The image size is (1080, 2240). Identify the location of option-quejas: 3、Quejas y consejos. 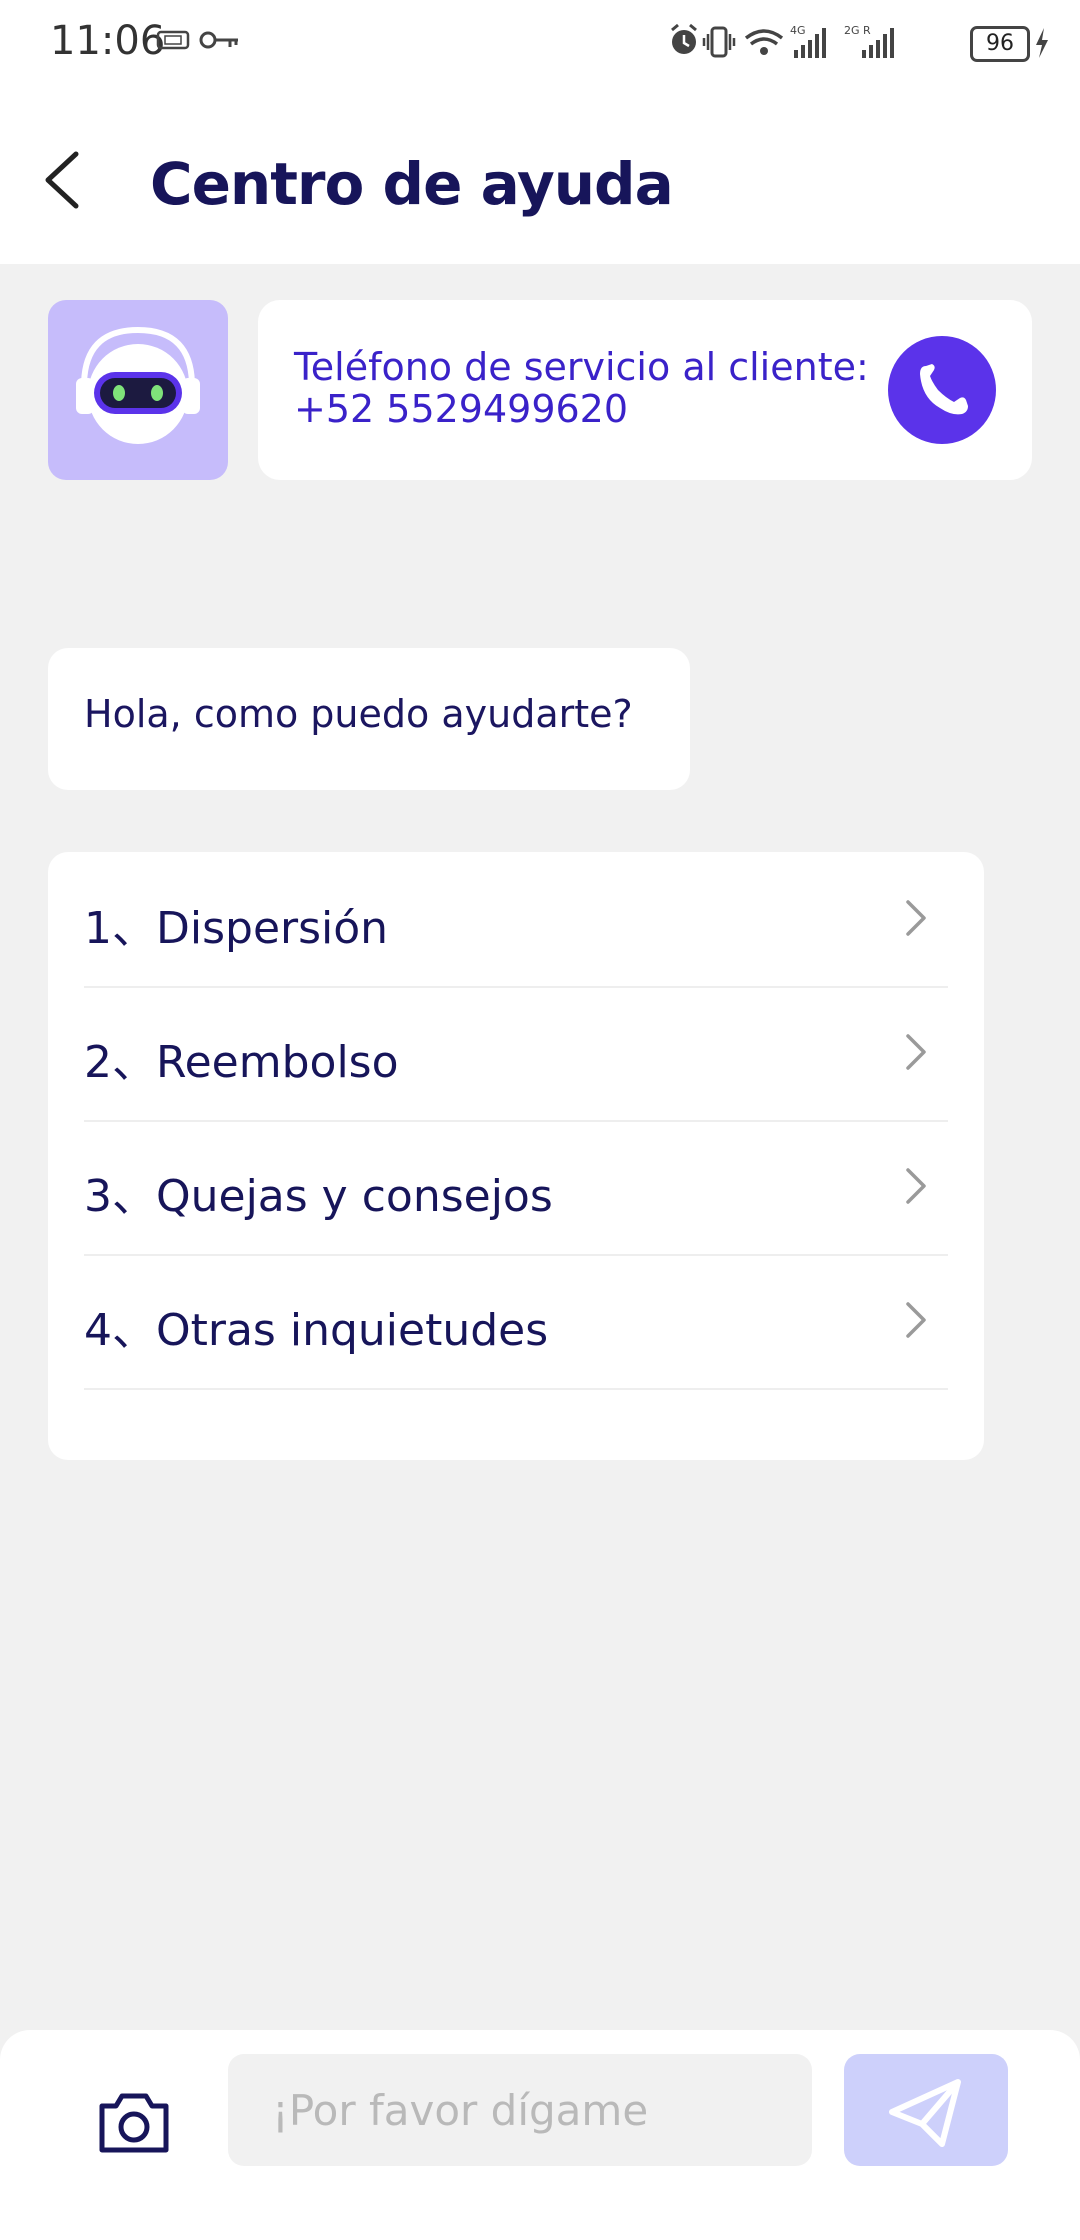
(516, 1188).